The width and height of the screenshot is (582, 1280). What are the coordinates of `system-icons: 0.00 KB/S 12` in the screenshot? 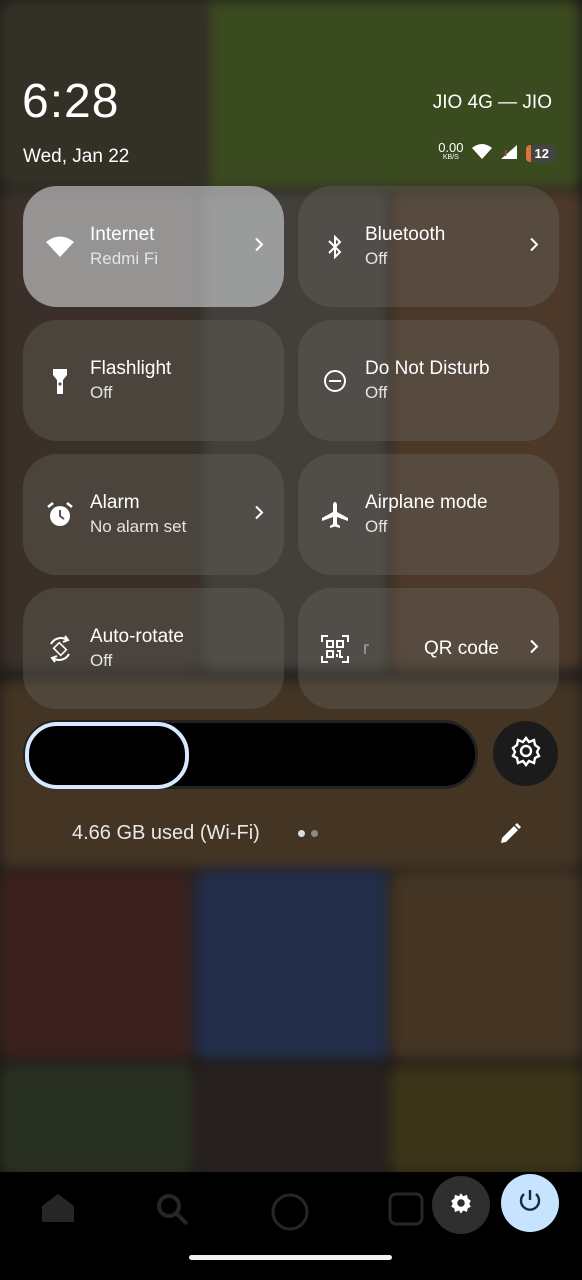 It's located at (497, 152).